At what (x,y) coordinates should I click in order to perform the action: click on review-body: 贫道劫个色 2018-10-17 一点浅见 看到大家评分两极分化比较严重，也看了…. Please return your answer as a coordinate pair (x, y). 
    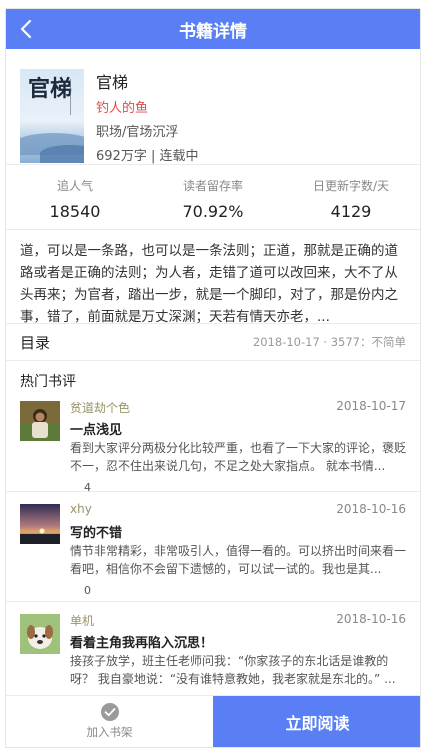
    Looking at the image, I should click on (233, 446).